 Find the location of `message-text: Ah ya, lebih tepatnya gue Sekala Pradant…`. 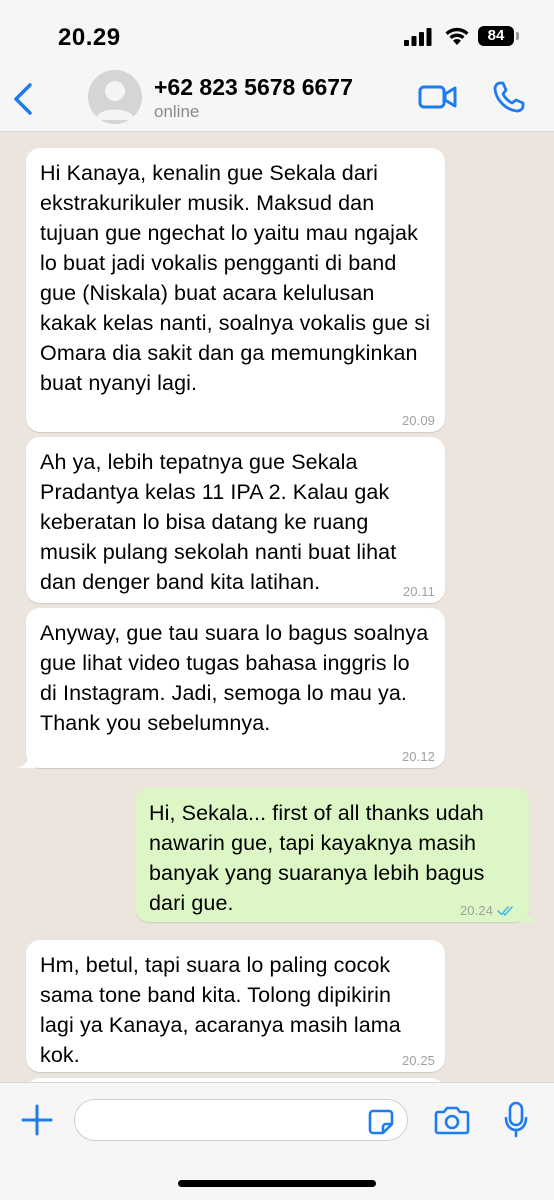

message-text: Ah ya, lebih tepatnya gue Sekala Pradant… is located at coordinates (218, 522).